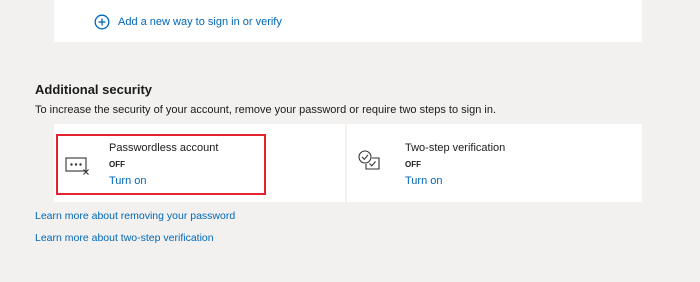  I want to click on password-field-off-icon, so click(77, 166).